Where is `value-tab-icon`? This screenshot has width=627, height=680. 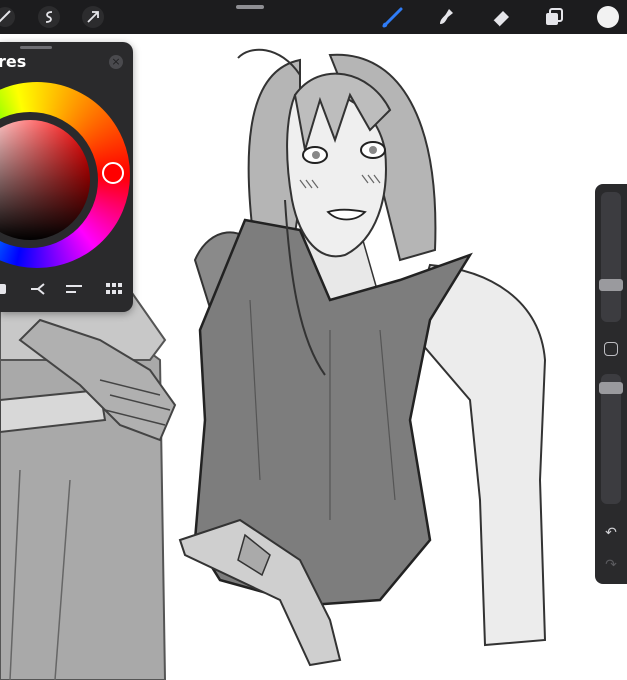 value-tab-icon is located at coordinates (74, 289).